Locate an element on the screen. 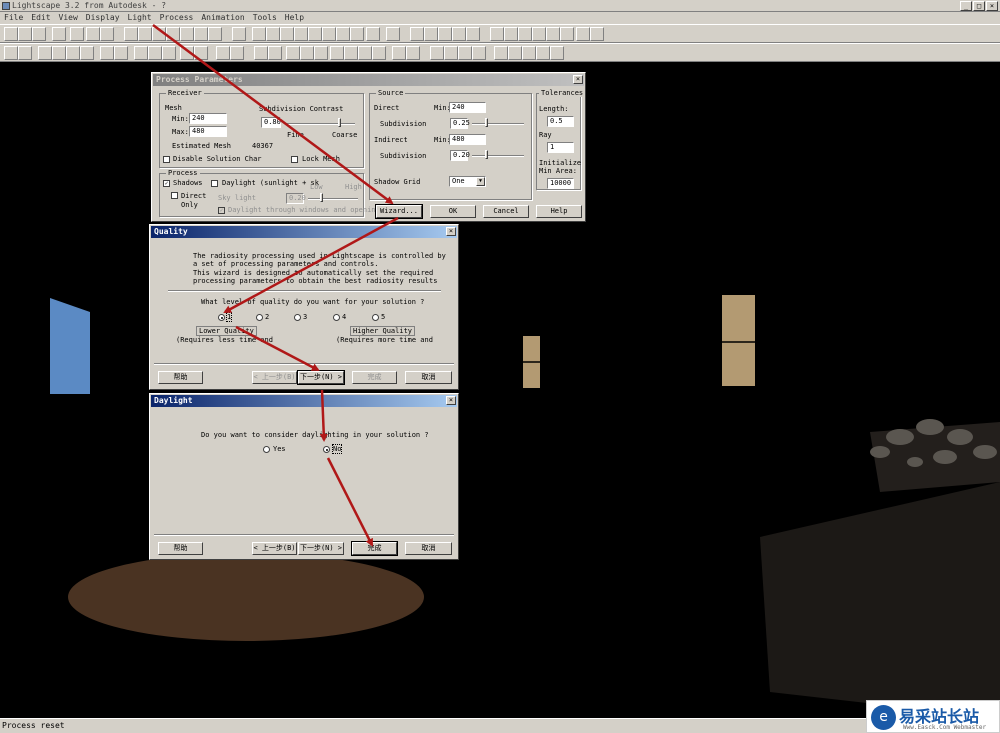 The height and width of the screenshot is (733, 1000). arrow-to-finish is located at coordinates (350, 502).